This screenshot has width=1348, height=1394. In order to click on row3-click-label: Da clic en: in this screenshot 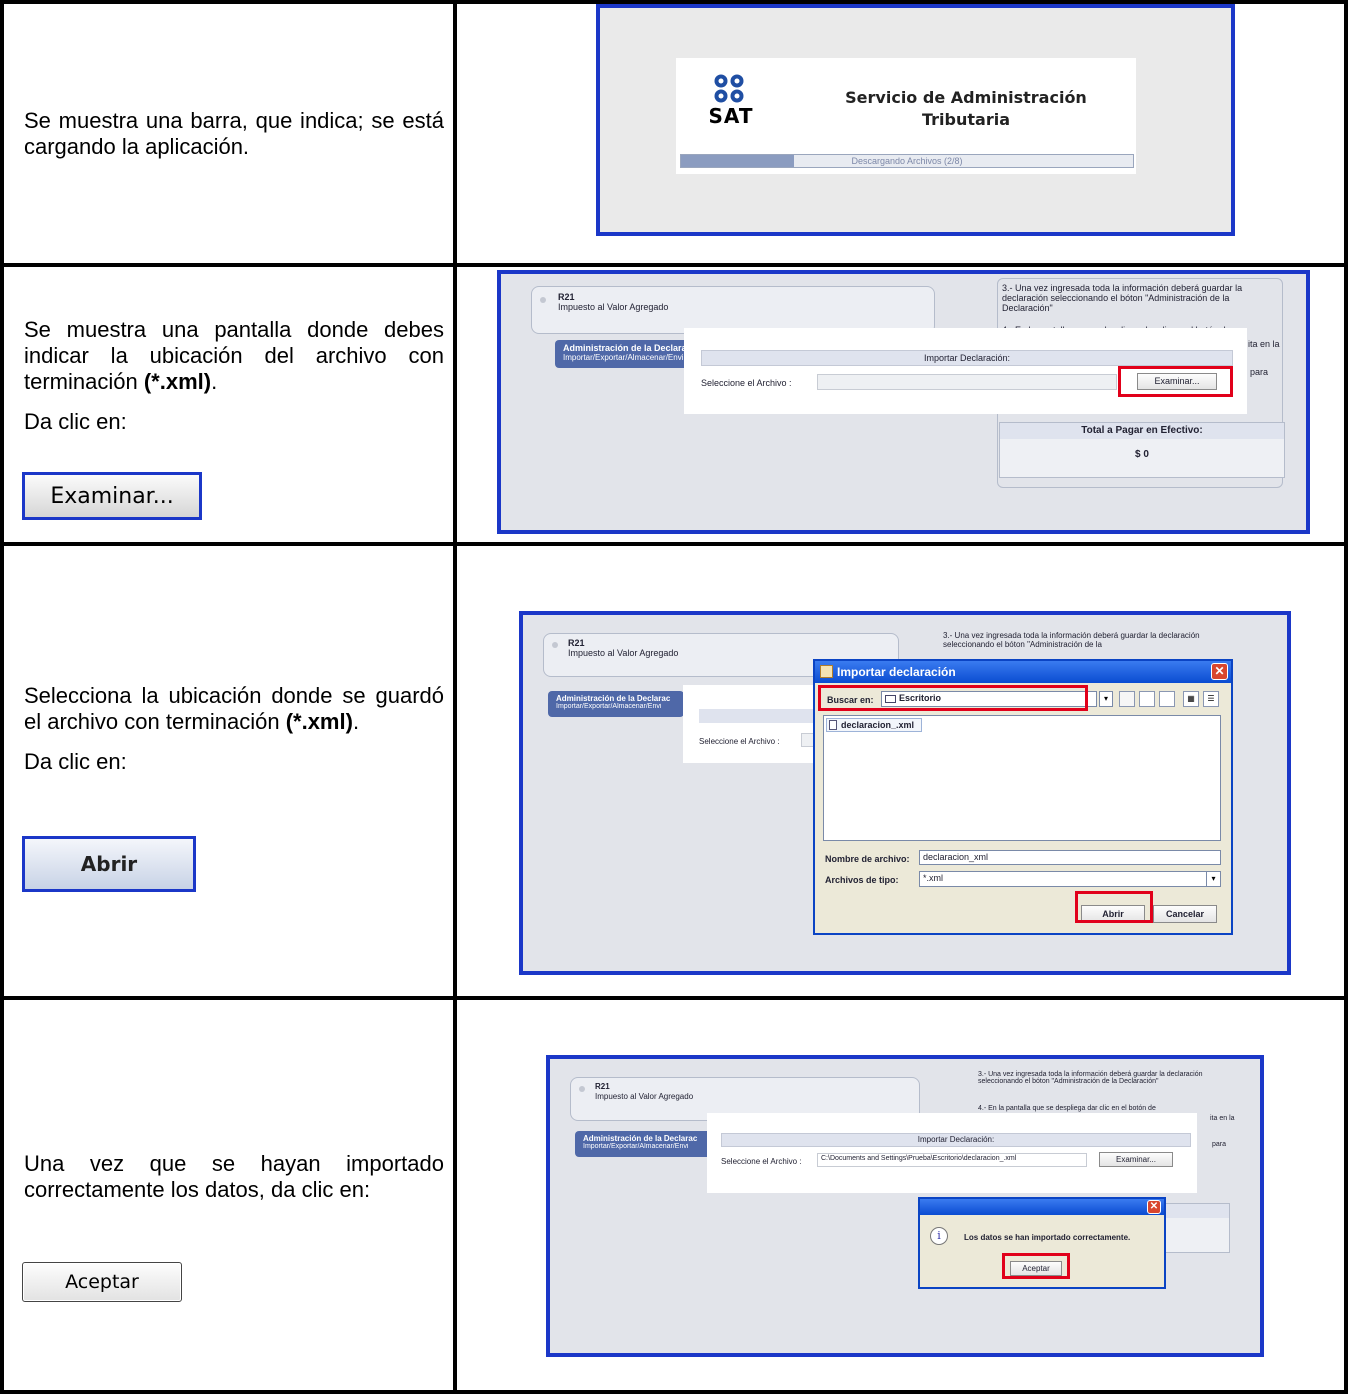, I will do `click(75, 761)`.